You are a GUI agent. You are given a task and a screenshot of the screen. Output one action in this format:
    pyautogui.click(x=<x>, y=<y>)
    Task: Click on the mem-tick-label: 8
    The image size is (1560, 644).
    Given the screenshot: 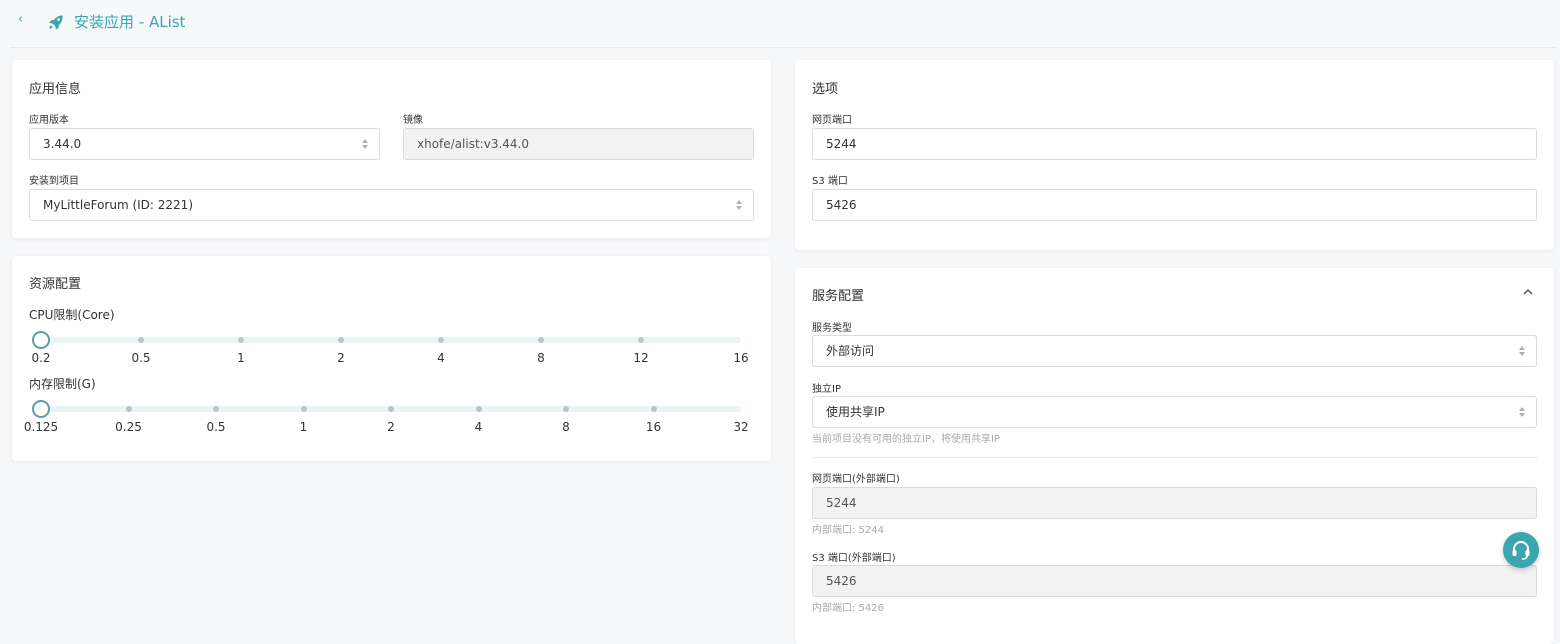 What is the action you would take?
    pyautogui.click(x=566, y=427)
    